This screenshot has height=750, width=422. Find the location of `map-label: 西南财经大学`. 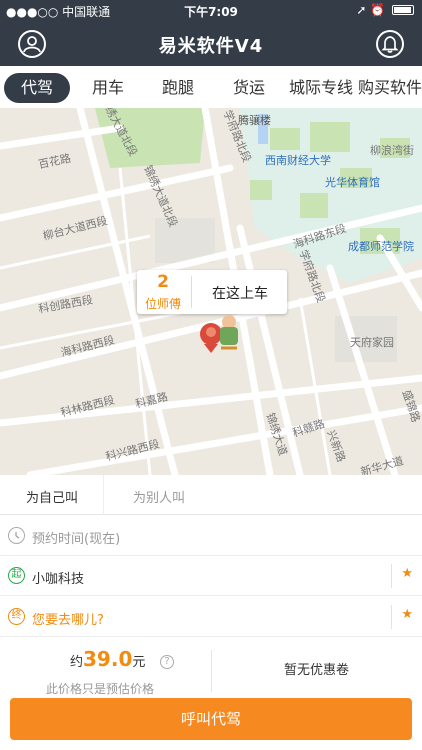

map-label: 西南财经大学 is located at coordinates (298, 160).